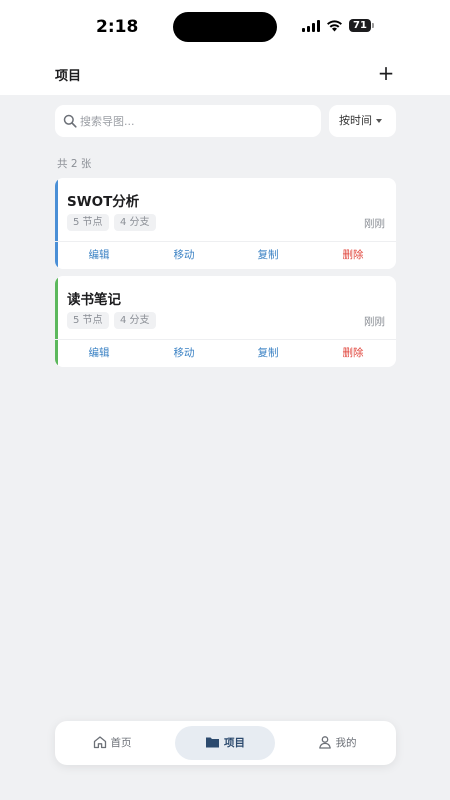 The image size is (450, 800). Describe the element at coordinates (225, 223) in the screenshot. I see `project-card: SWOT分析 5 节点 4 分支 刚刚 编辑 移动 复制 删除` at that location.